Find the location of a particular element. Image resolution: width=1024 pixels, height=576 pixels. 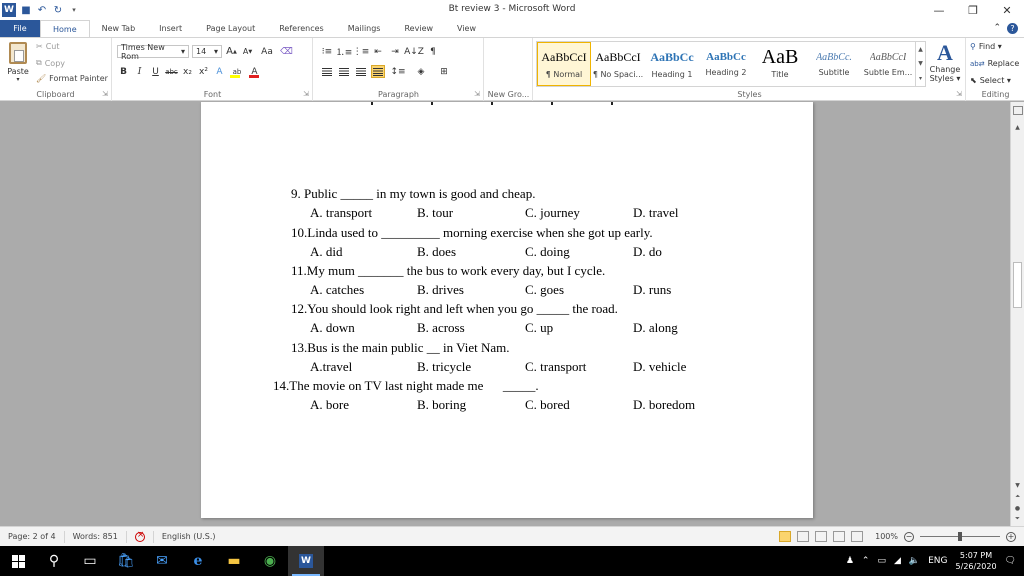

change-case-button: Aa is located at coordinates (267, 51).